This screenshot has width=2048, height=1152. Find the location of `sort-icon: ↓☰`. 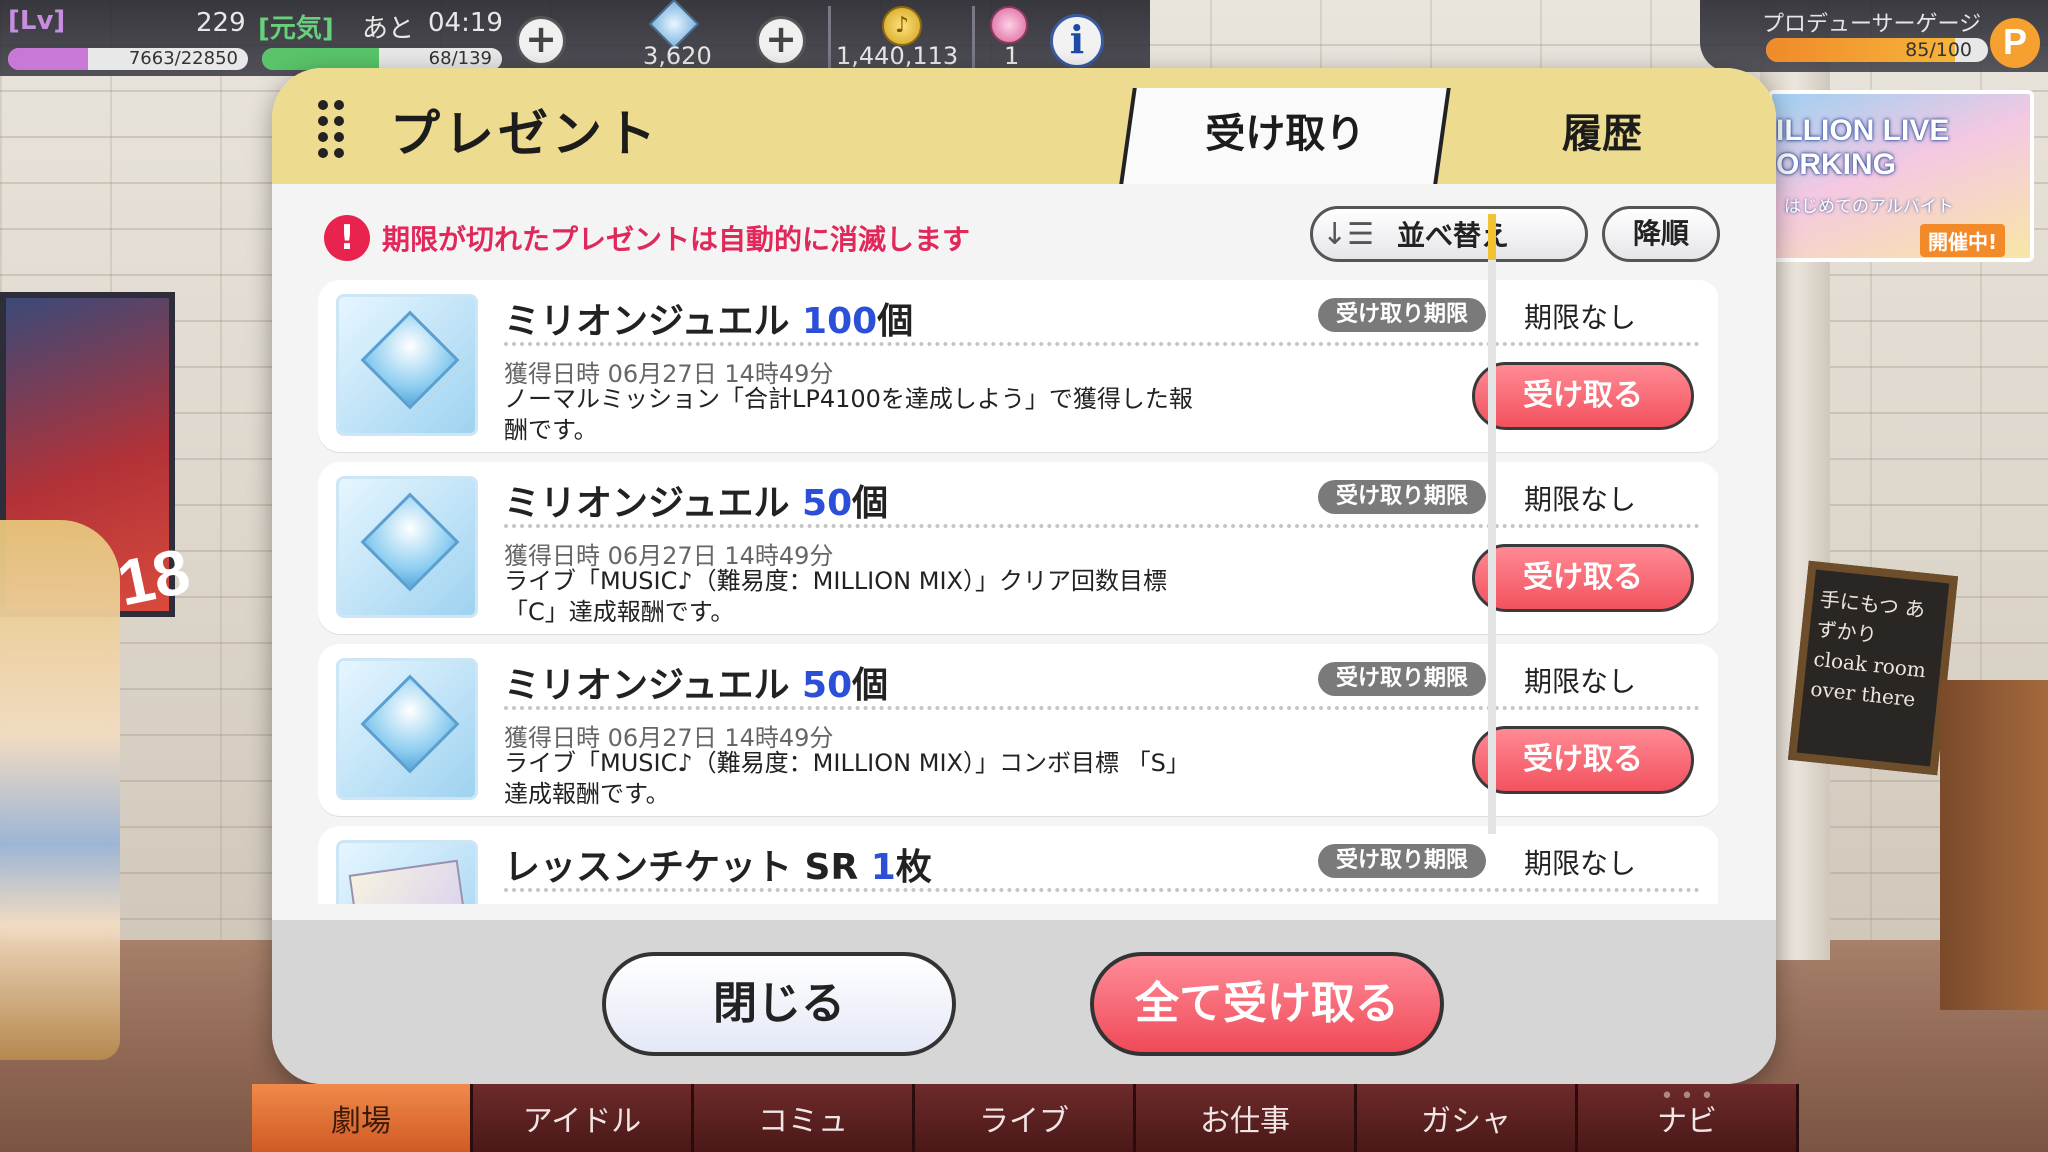

sort-icon: ↓☰ is located at coordinates (1348, 234).